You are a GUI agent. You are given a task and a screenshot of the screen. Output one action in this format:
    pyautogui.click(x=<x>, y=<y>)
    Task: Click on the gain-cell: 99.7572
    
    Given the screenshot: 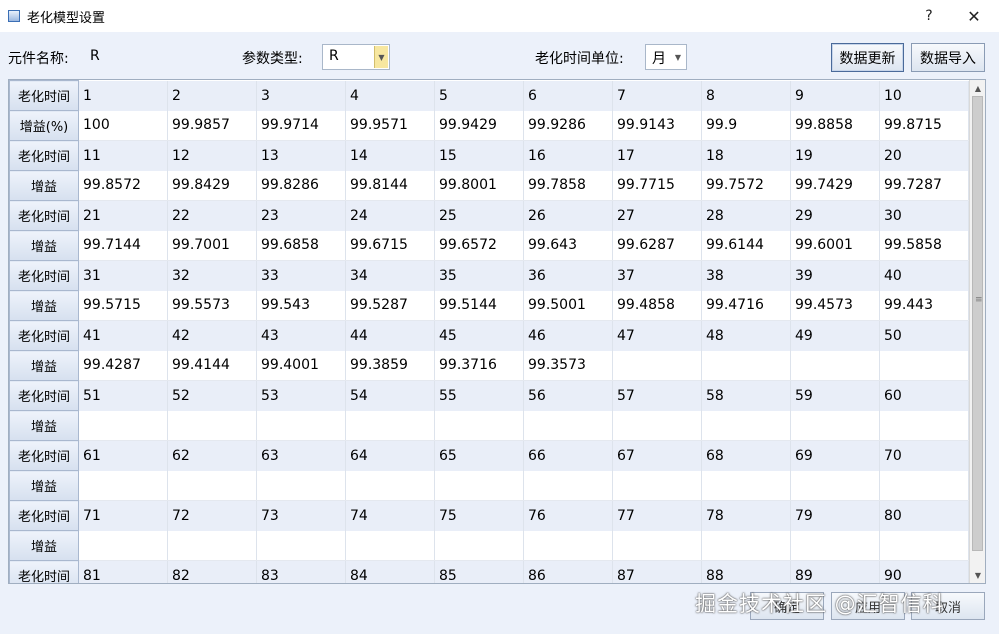 What is the action you would take?
    pyautogui.click(x=746, y=185)
    